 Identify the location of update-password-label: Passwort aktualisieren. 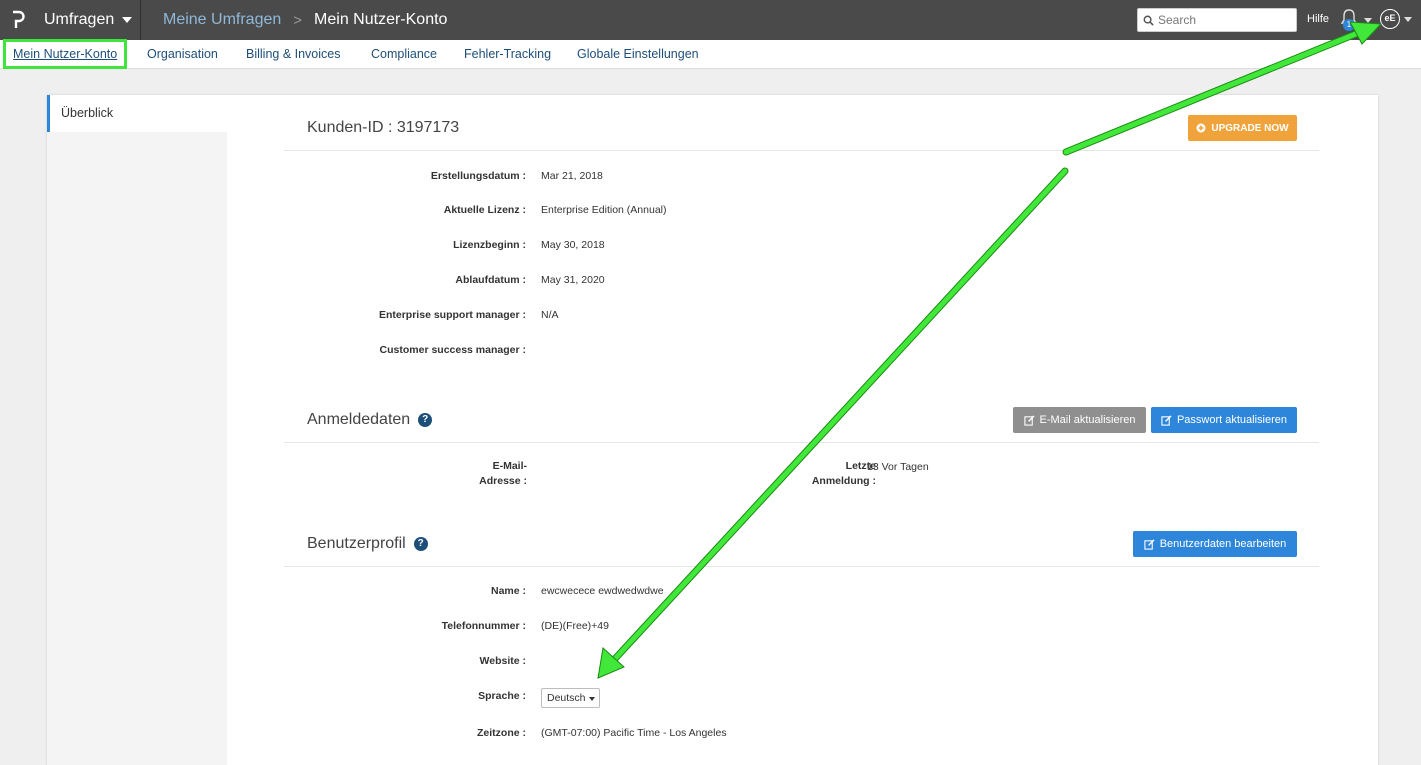
(1232, 420).